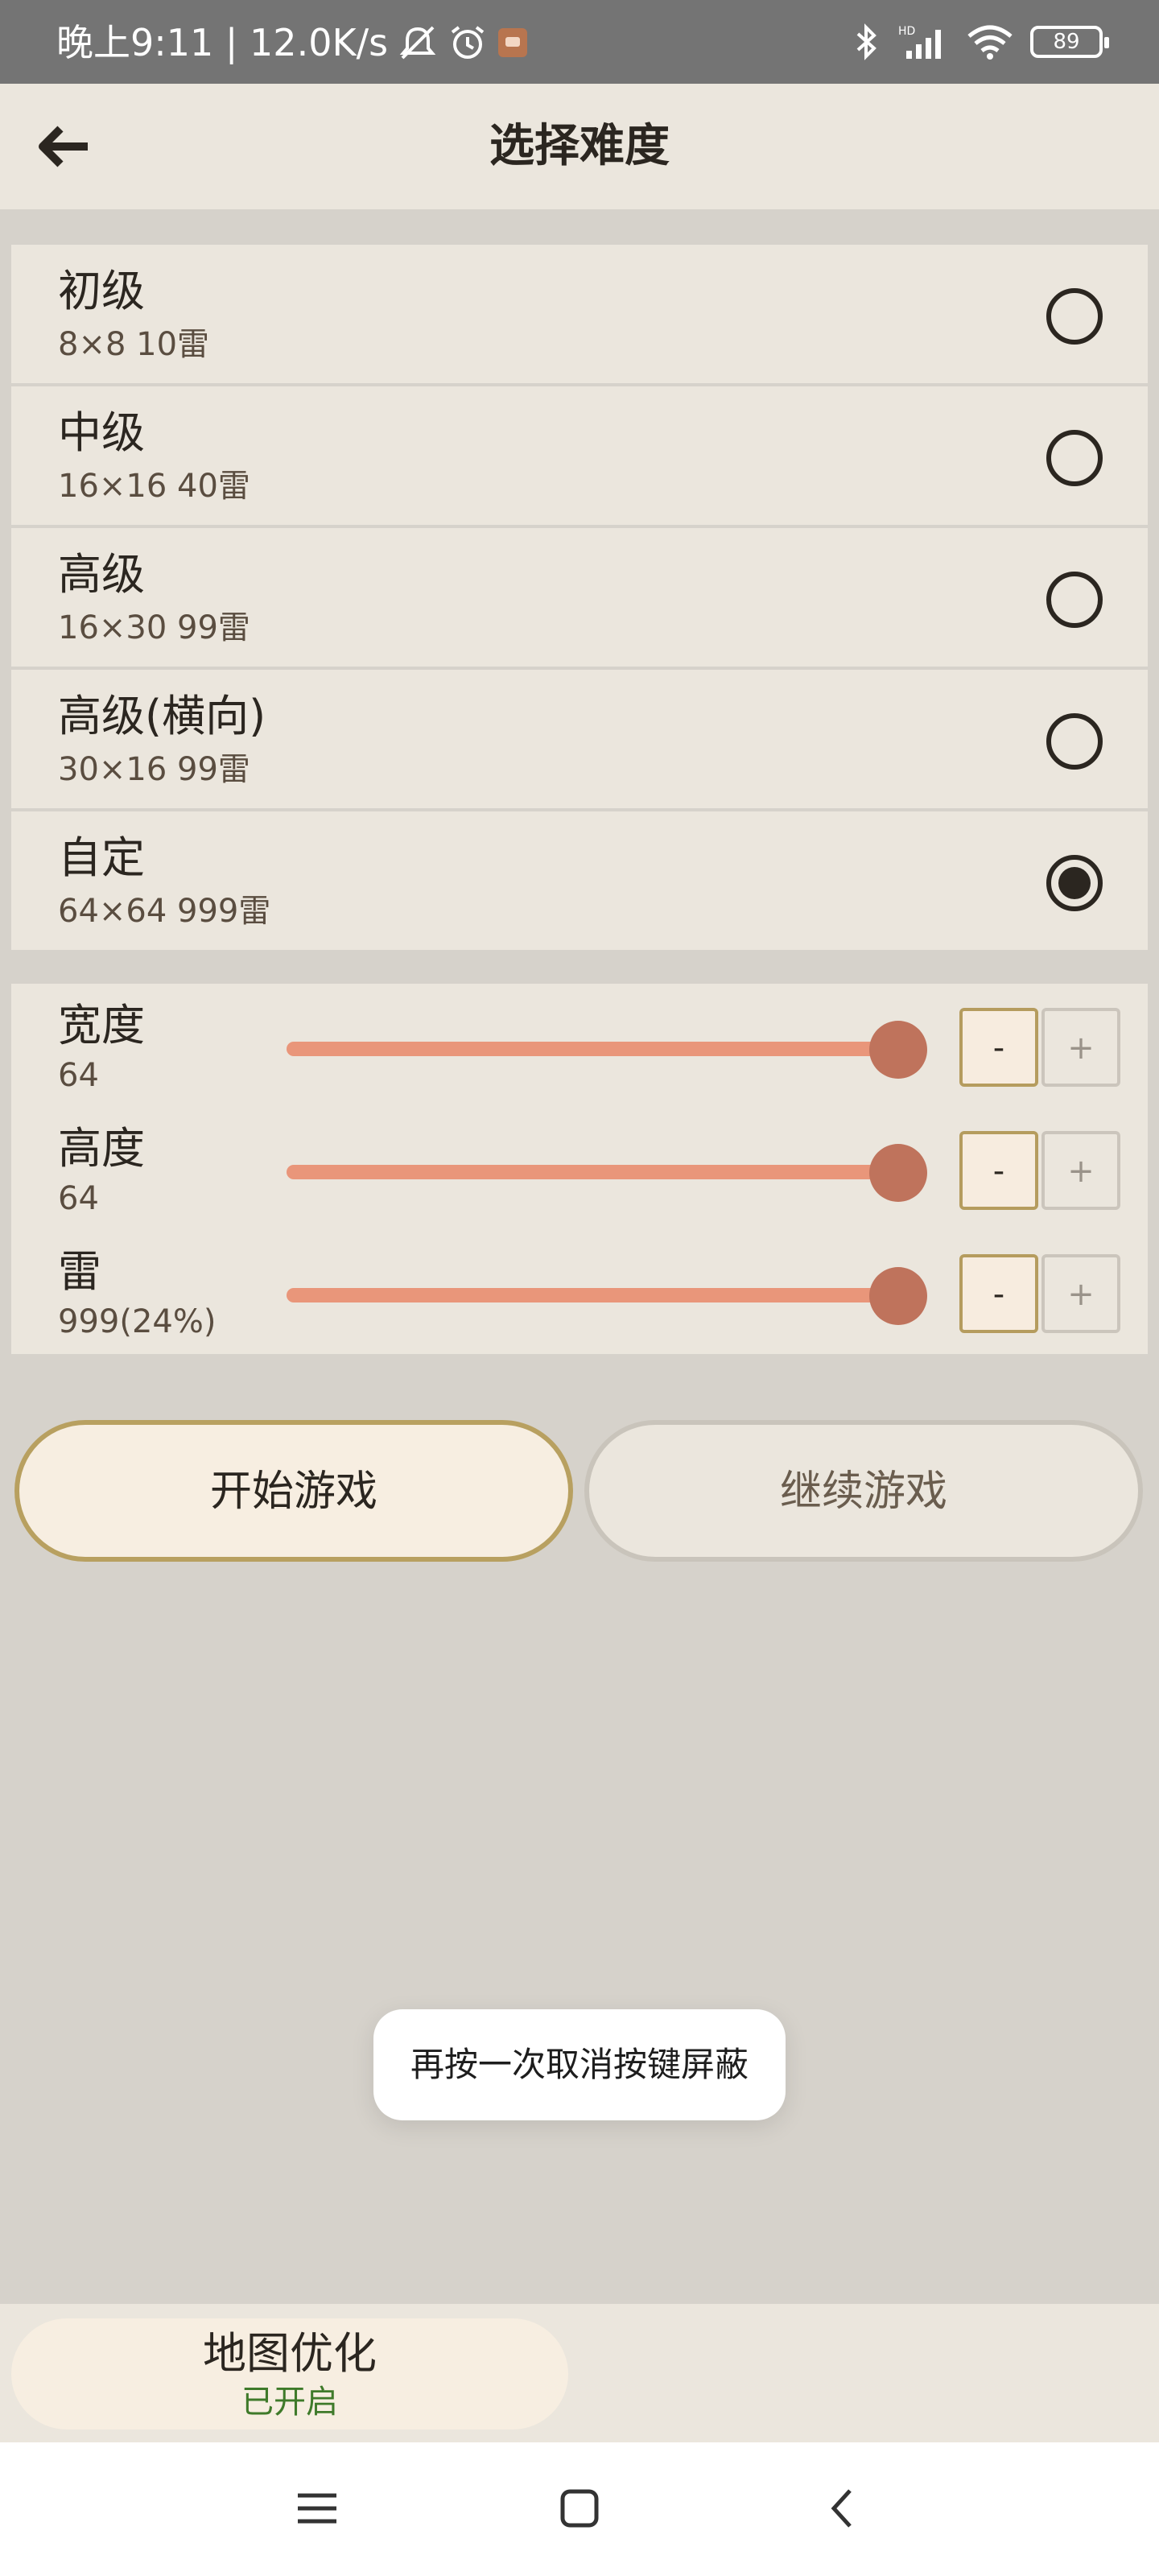 This screenshot has height=2576, width=1159. I want to click on width-decrement-button: -, so click(998, 1047).